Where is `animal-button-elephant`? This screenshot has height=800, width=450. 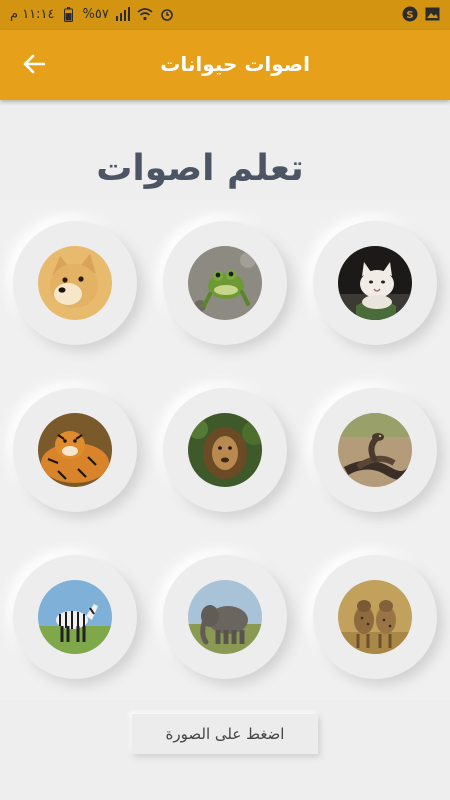 animal-button-elephant is located at coordinates (225, 617).